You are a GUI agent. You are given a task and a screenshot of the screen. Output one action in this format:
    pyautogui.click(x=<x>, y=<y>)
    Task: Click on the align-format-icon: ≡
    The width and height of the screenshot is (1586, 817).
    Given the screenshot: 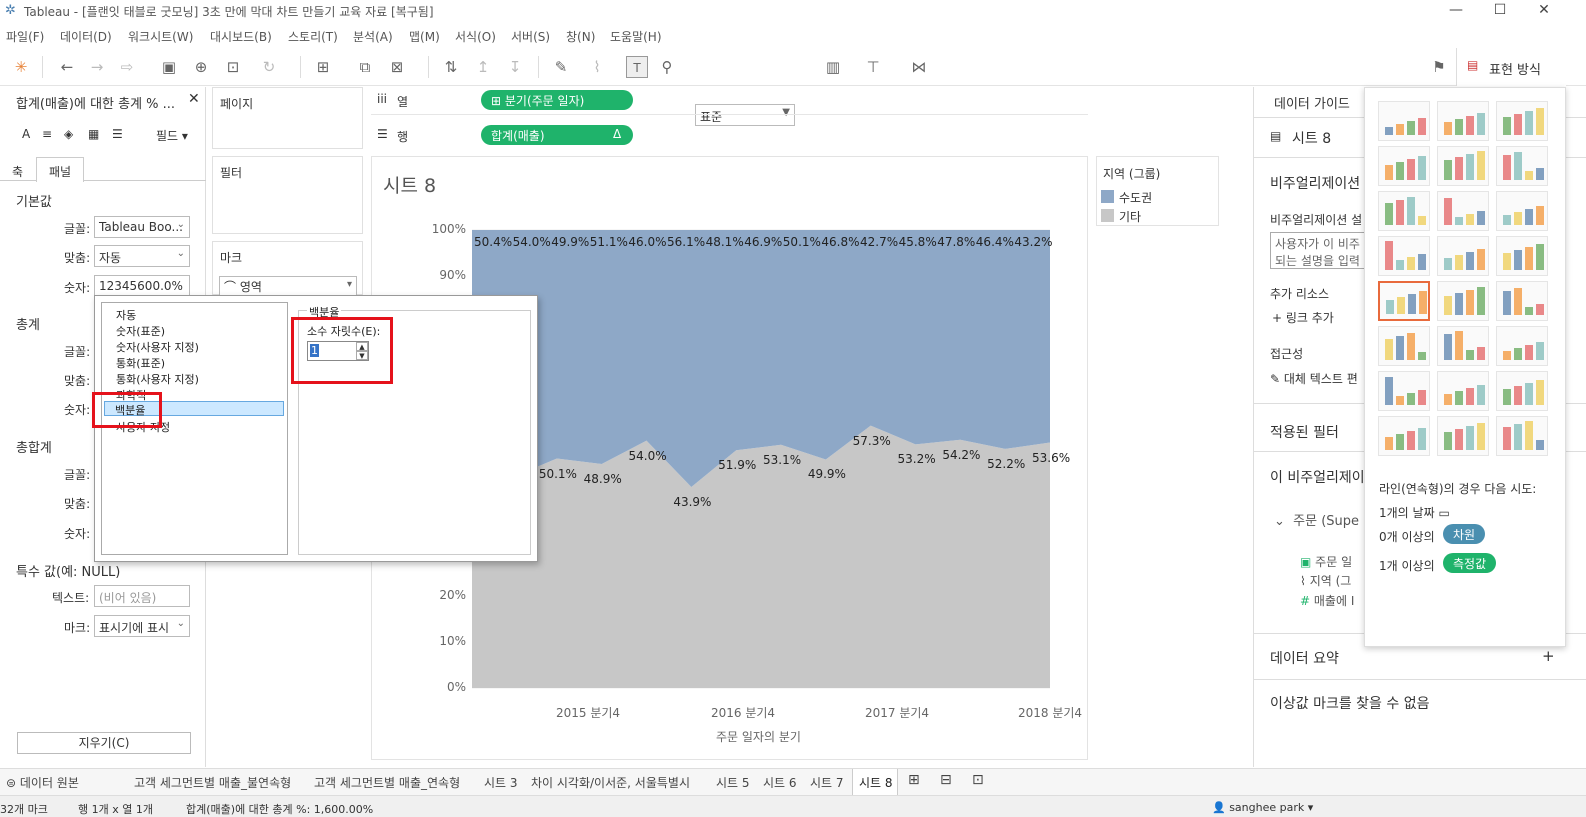 What is the action you would take?
    pyautogui.click(x=47, y=134)
    